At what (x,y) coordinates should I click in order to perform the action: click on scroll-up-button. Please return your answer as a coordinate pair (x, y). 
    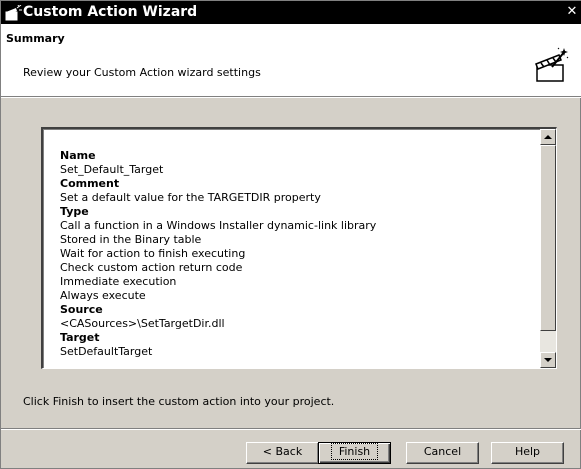
    Looking at the image, I should click on (548, 137).